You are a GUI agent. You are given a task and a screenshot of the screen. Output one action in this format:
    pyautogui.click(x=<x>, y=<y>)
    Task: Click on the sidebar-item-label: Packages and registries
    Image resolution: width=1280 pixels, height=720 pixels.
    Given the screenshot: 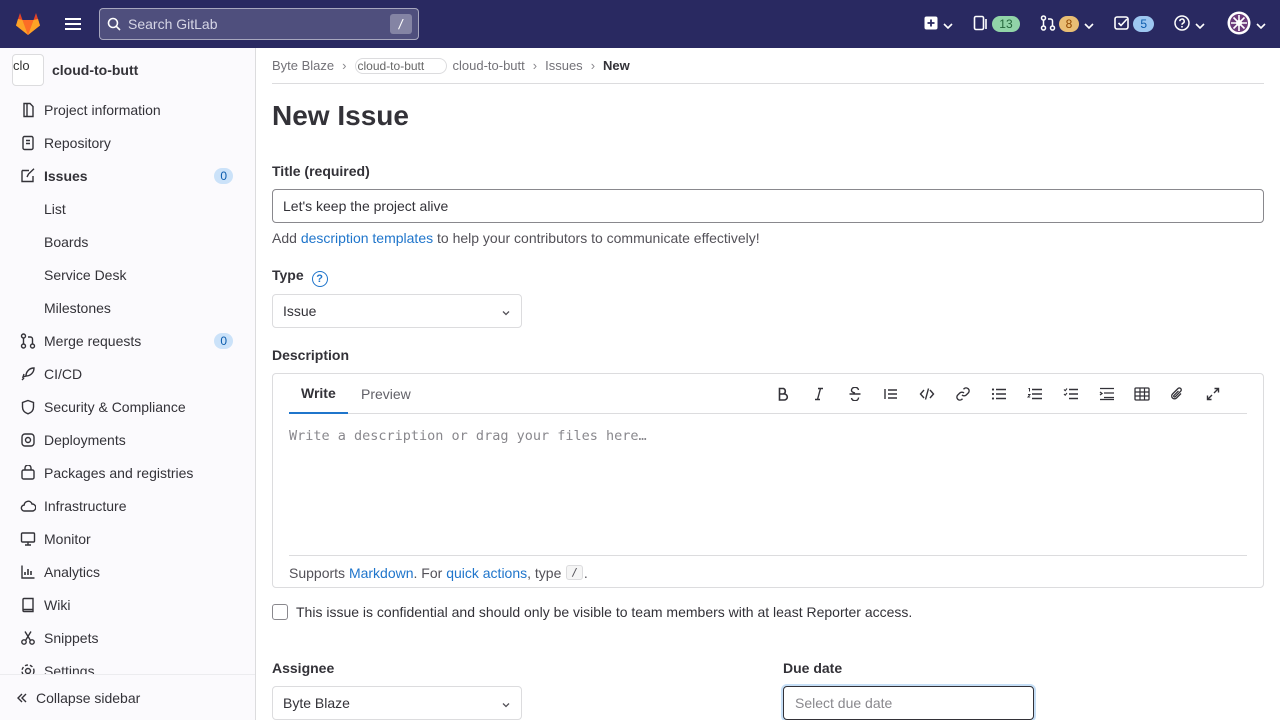 What is the action you would take?
    pyautogui.click(x=119, y=472)
    